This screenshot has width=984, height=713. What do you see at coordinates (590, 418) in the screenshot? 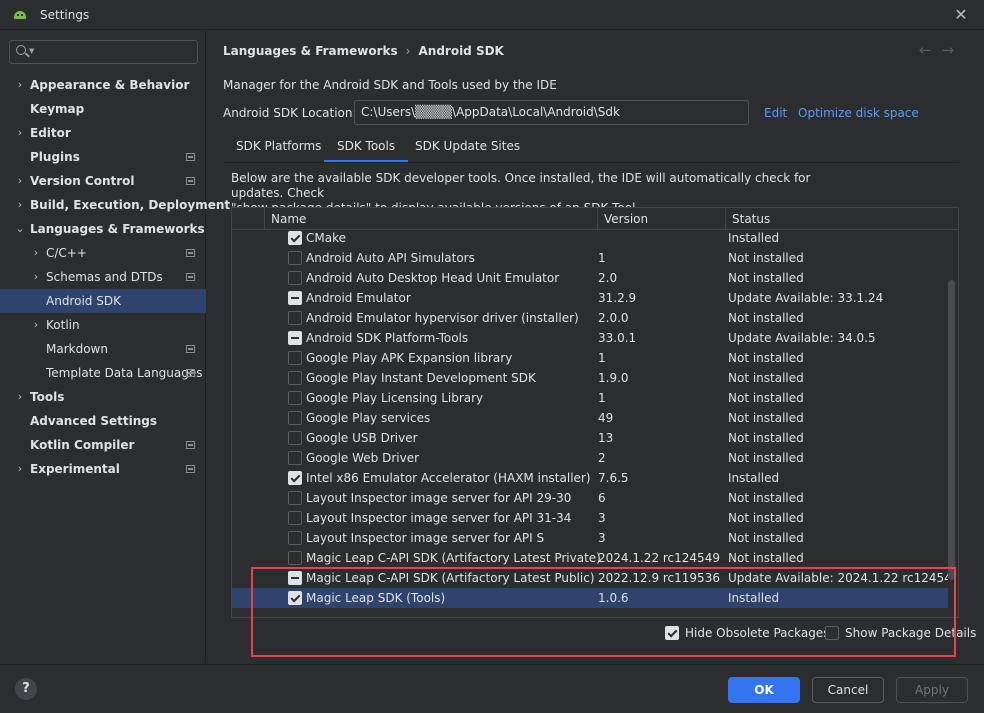
I see `table-row: Google Play services 49 Not installed` at bounding box center [590, 418].